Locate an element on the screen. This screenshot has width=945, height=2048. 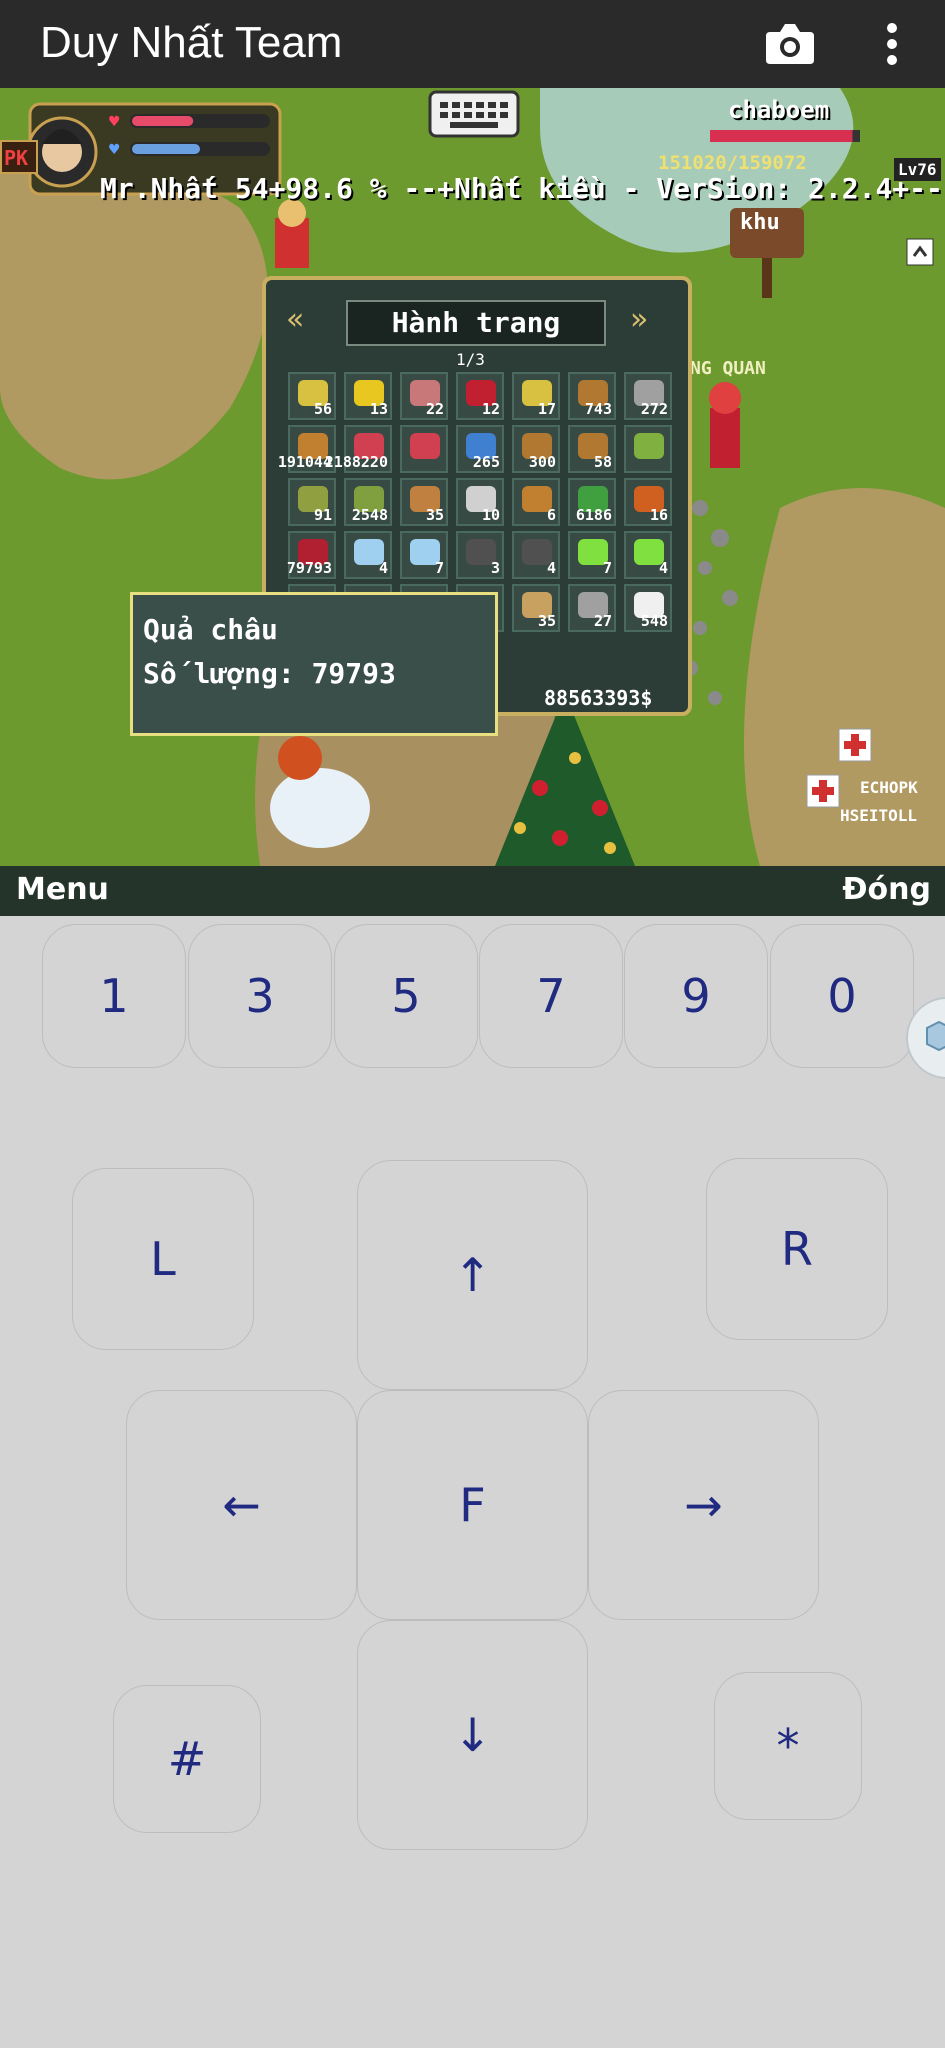
inventory-slot: 27 is located at coordinates (592, 608).